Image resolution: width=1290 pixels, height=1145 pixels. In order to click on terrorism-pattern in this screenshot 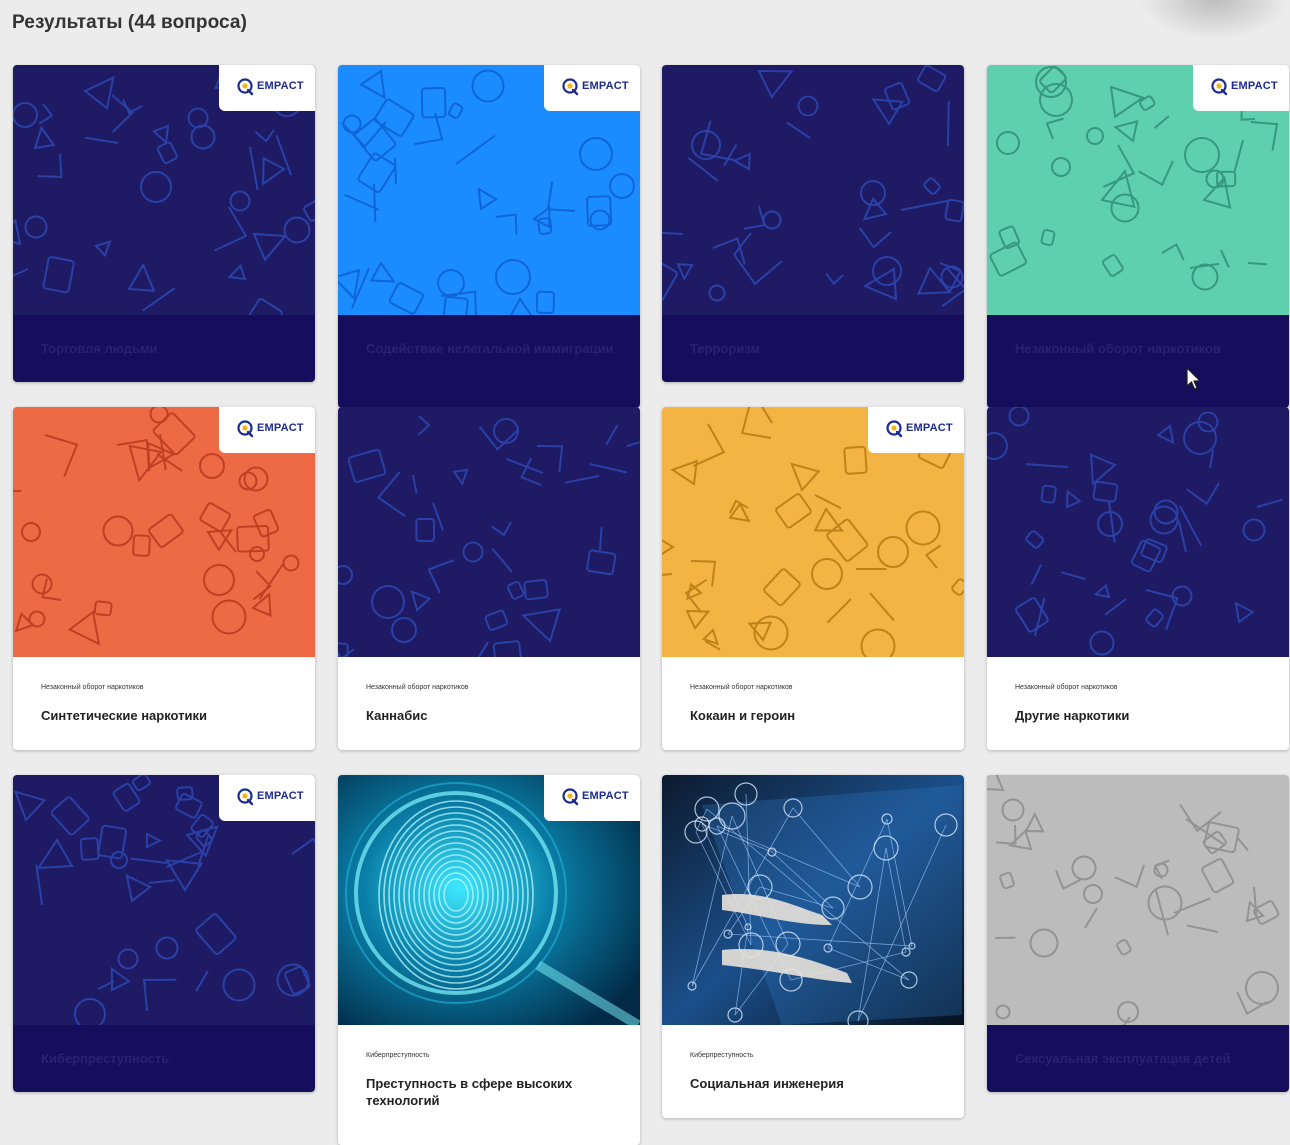, I will do `click(813, 190)`.